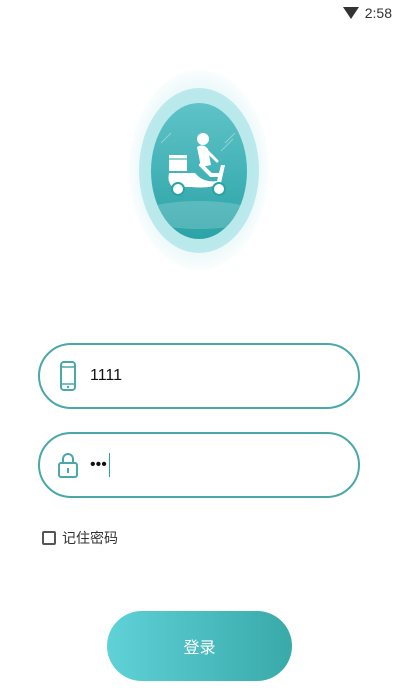 The image size is (400, 700). I want to click on logo-circle, so click(199, 171).